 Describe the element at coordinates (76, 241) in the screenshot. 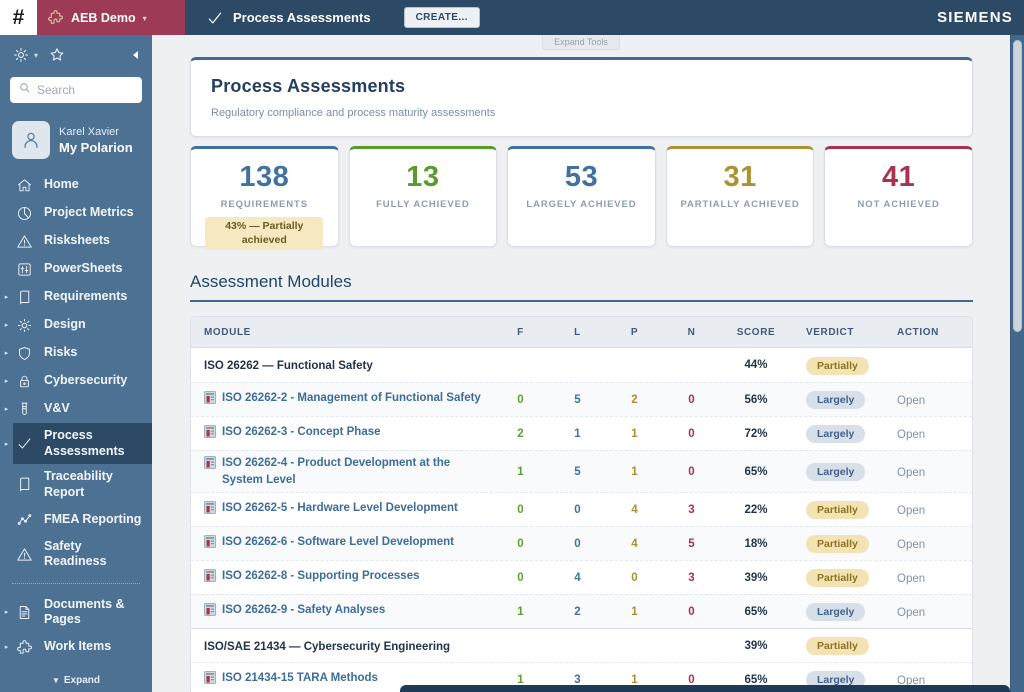

I see `sidebar-item-risksheets: Risksheets` at that location.